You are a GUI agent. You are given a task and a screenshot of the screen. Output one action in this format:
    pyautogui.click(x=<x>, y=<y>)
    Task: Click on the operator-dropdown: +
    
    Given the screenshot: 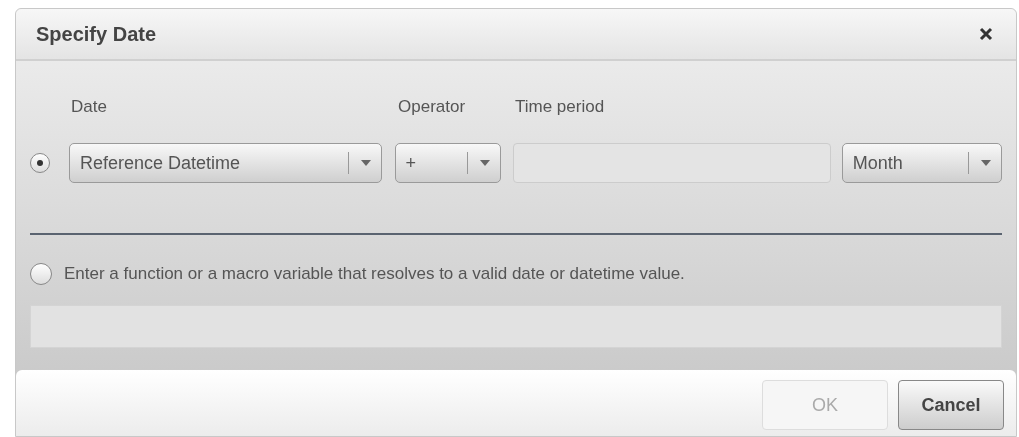 What is the action you would take?
    pyautogui.click(x=448, y=163)
    